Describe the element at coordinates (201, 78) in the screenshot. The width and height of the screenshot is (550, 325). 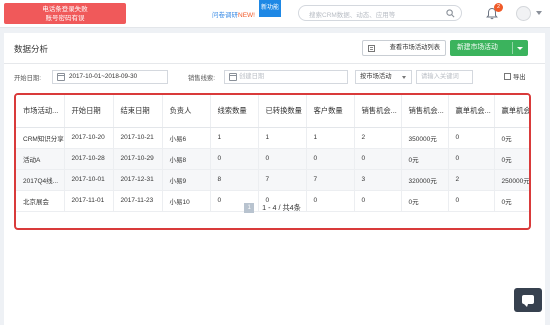
I see `sales-clue-label: 销售线索:` at that location.